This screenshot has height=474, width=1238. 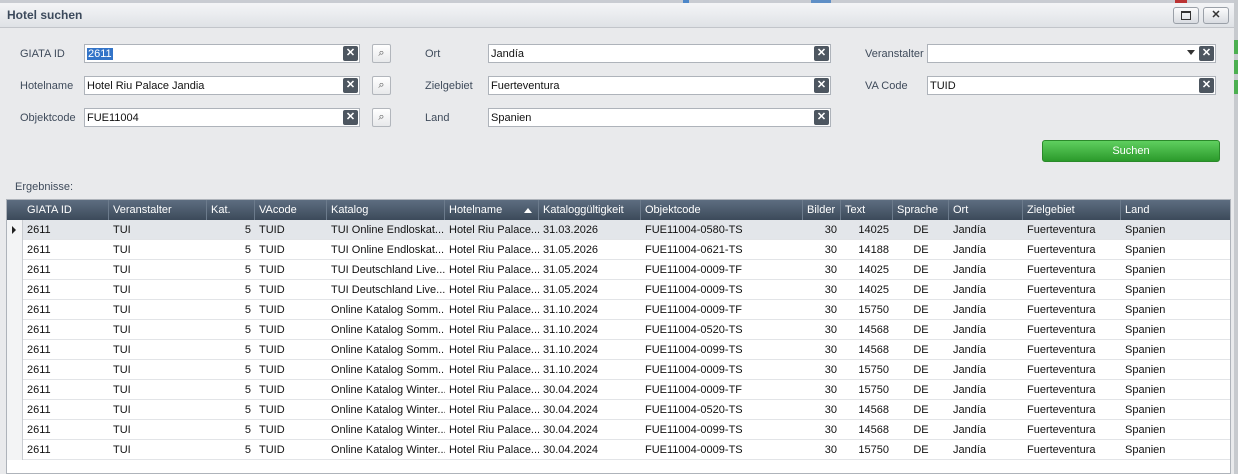 What do you see at coordinates (508, 54) in the screenshot?
I see `ort-value: Jandía` at bounding box center [508, 54].